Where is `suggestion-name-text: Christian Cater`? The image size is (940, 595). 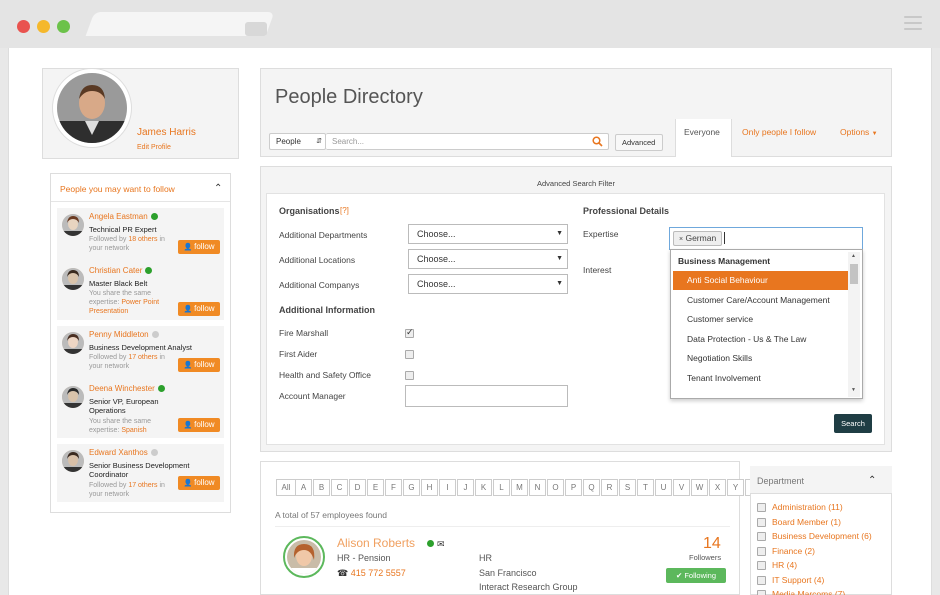
suggestion-name-text: Christian Cater is located at coordinates (115, 270).